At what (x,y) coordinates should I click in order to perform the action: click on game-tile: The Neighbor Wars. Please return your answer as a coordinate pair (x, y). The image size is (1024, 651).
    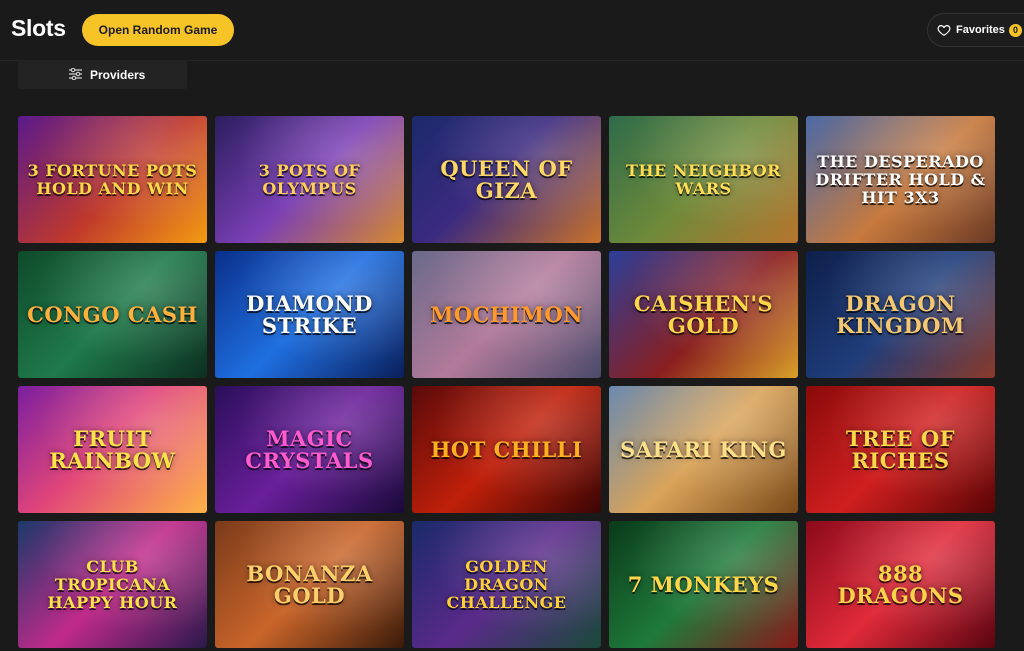
    Looking at the image, I should click on (703, 179).